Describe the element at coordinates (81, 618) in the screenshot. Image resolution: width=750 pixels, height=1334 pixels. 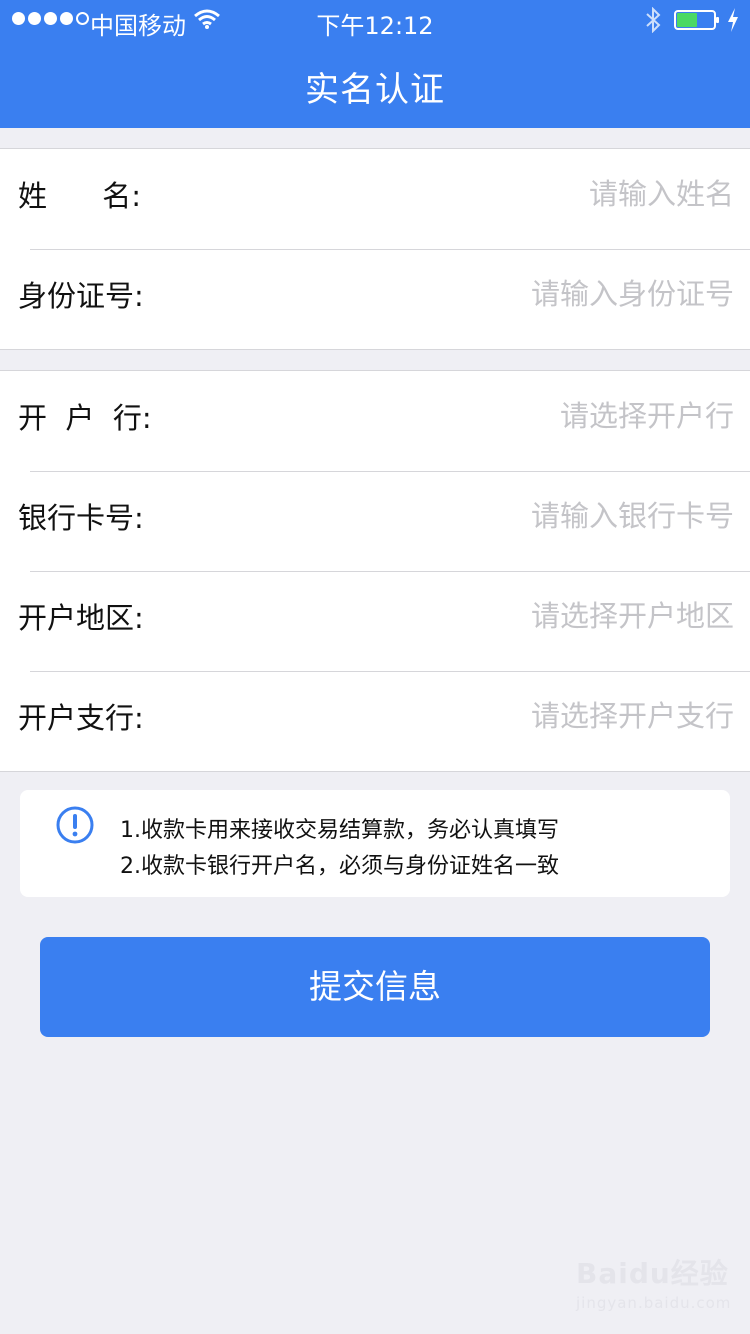
I see `region-label: 开户地区:` at that location.